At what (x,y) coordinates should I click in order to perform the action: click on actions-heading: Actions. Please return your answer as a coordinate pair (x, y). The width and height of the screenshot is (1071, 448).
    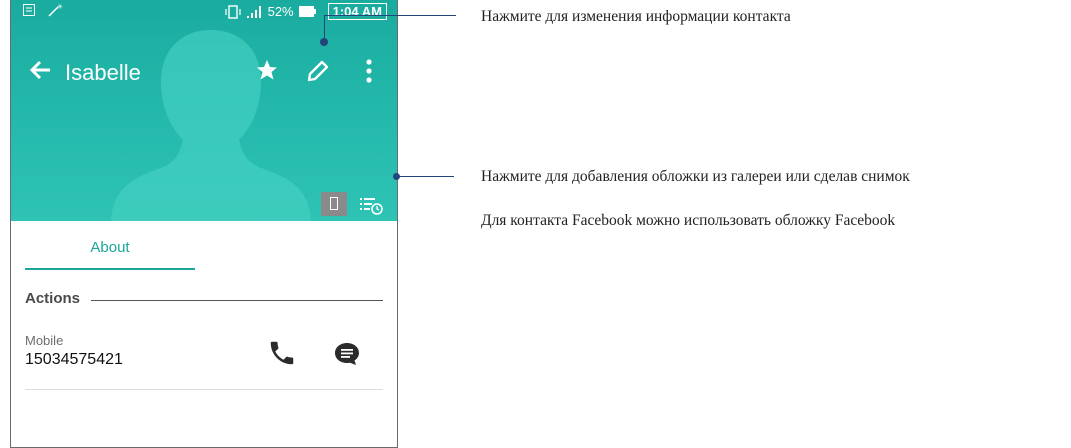
    Looking at the image, I should click on (53, 298).